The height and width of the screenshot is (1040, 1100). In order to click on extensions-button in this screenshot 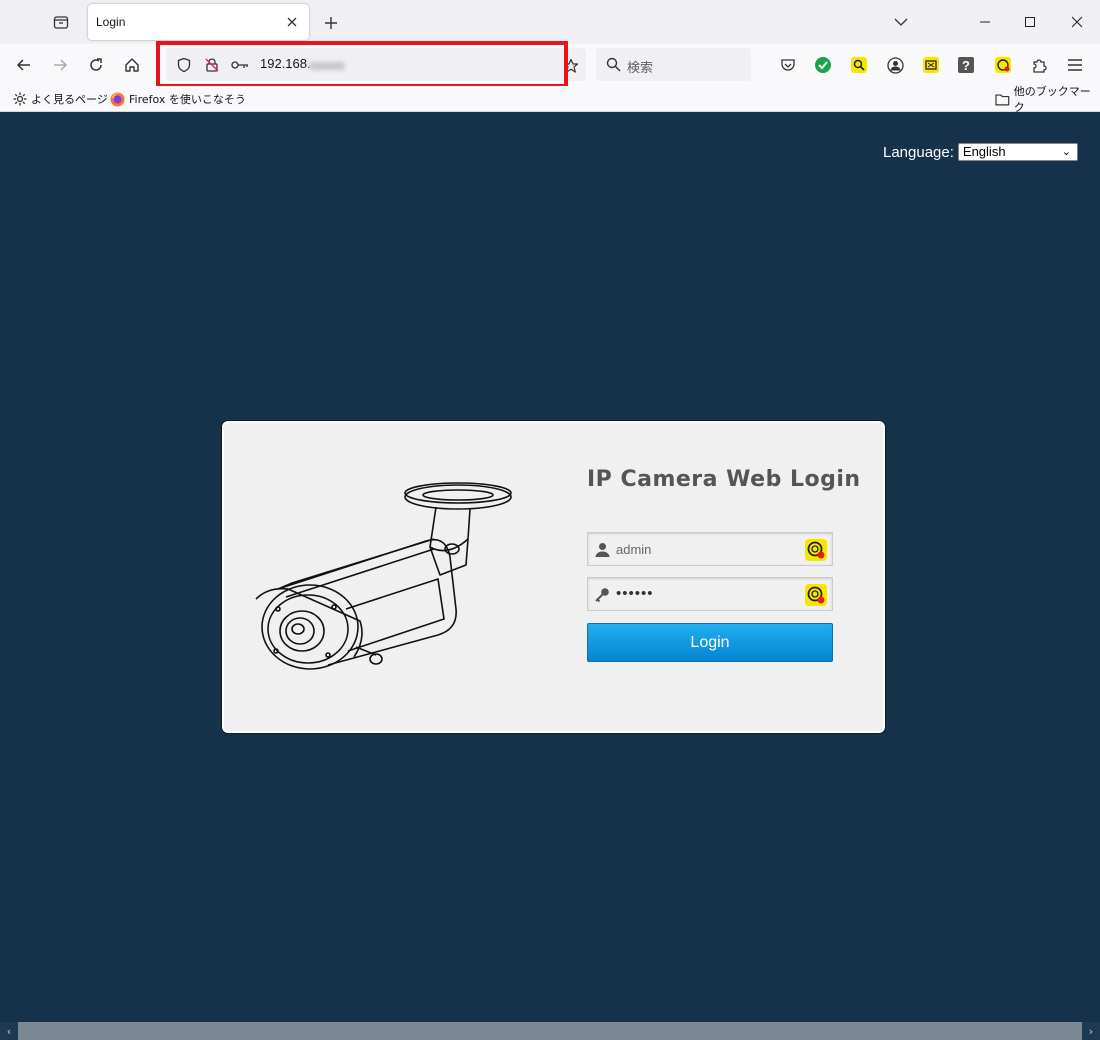, I will do `click(1039, 65)`.